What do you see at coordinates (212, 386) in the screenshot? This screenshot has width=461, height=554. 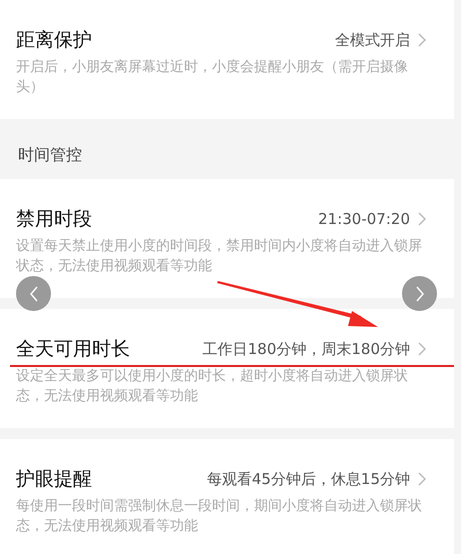 I see `setting-description: 设定全天最多可以使用小度的时长，超时小度将自动进入锁屏状态，无法使用视频观看等功能` at bounding box center [212, 386].